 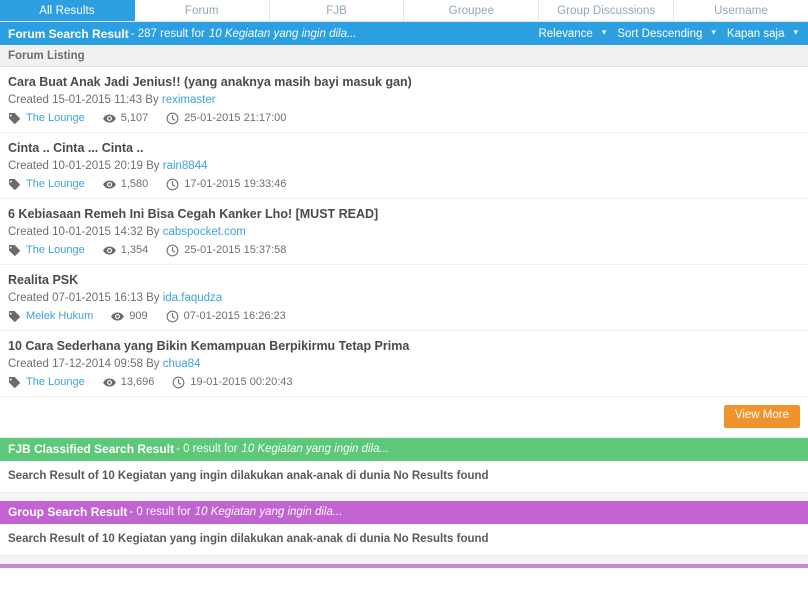 I want to click on fjb-result-count: - 0 result for, so click(x=207, y=449).